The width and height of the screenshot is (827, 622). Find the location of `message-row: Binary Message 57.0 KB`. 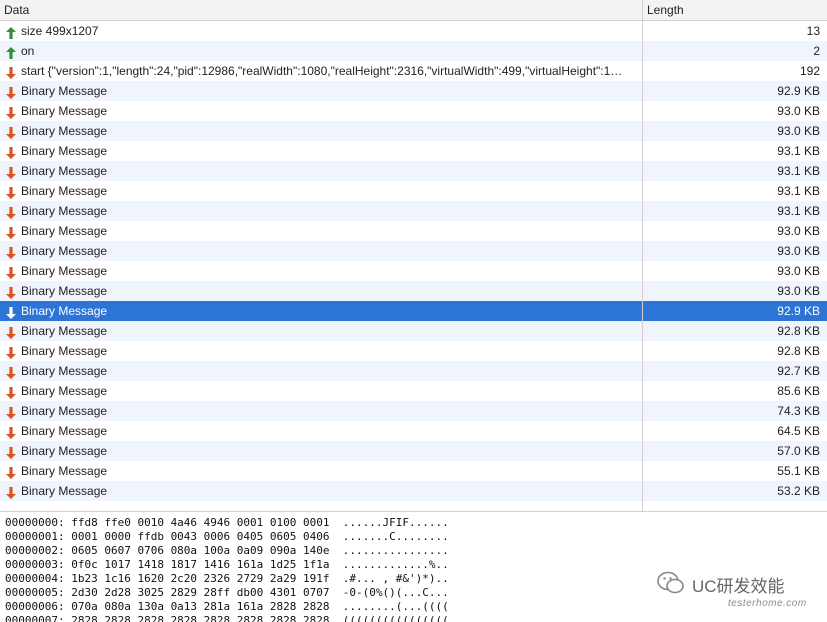

message-row: Binary Message 57.0 KB is located at coordinates (413, 451).